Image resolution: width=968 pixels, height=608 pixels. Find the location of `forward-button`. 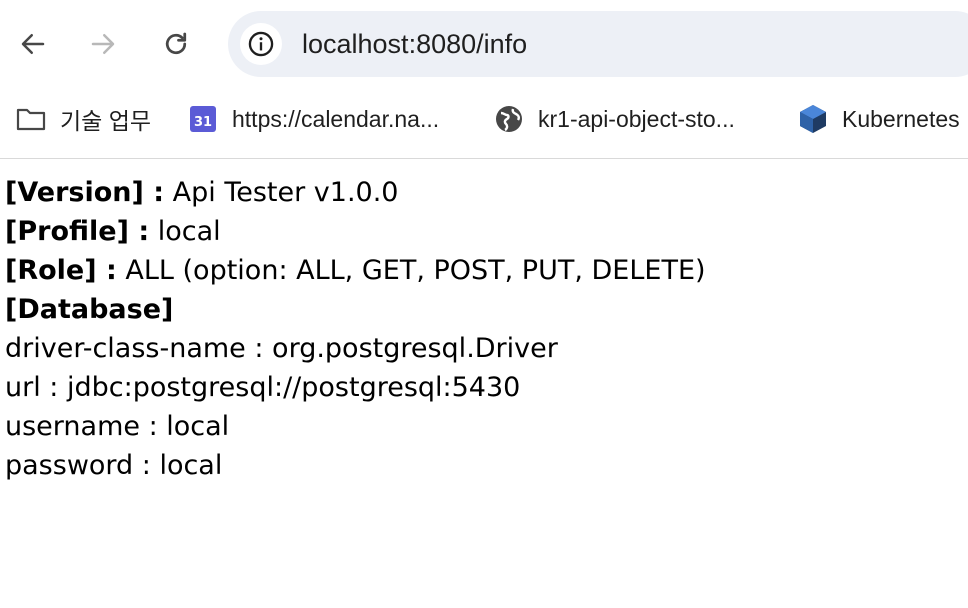

forward-button is located at coordinates (103, 44).